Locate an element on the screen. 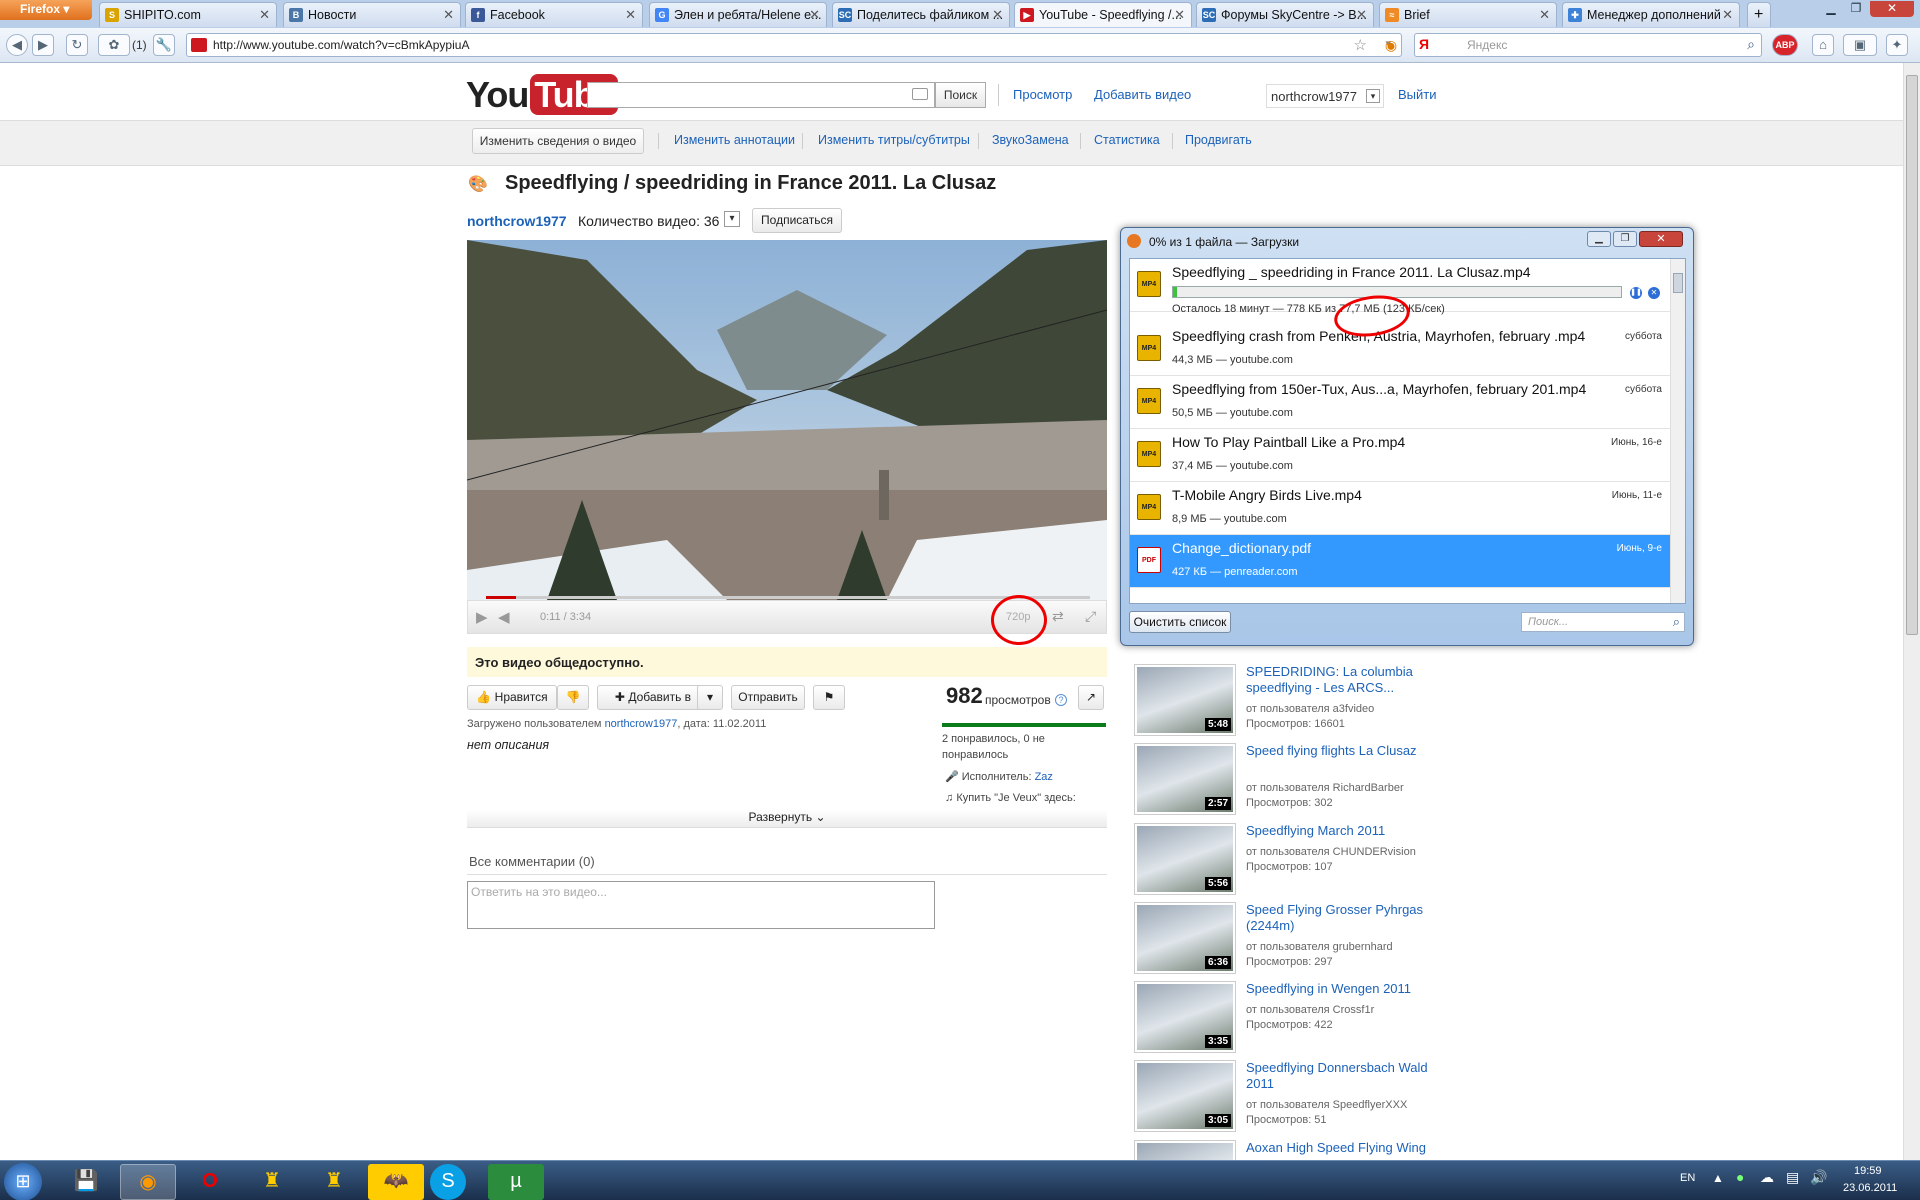  browser-tab: G Элен и ребята/Helene e... ✕ is located at coordinates (738, 14).